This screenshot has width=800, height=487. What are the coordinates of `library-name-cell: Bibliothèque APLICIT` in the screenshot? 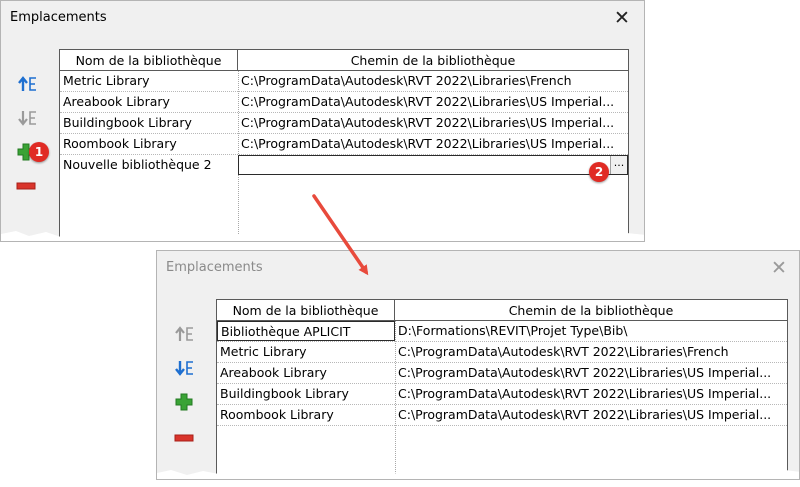 It's located at (306, 331).